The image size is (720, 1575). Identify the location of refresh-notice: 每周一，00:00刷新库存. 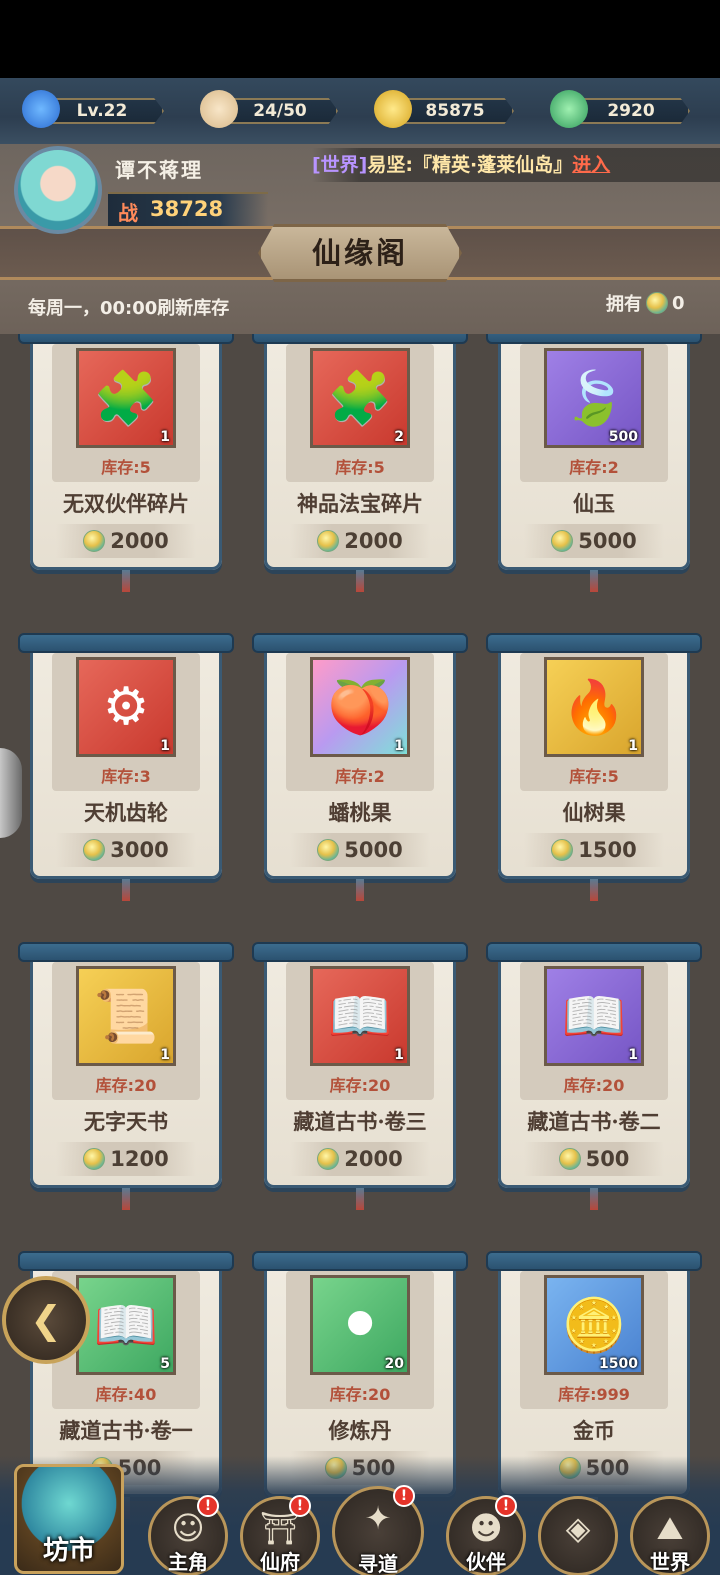
(129, 308).